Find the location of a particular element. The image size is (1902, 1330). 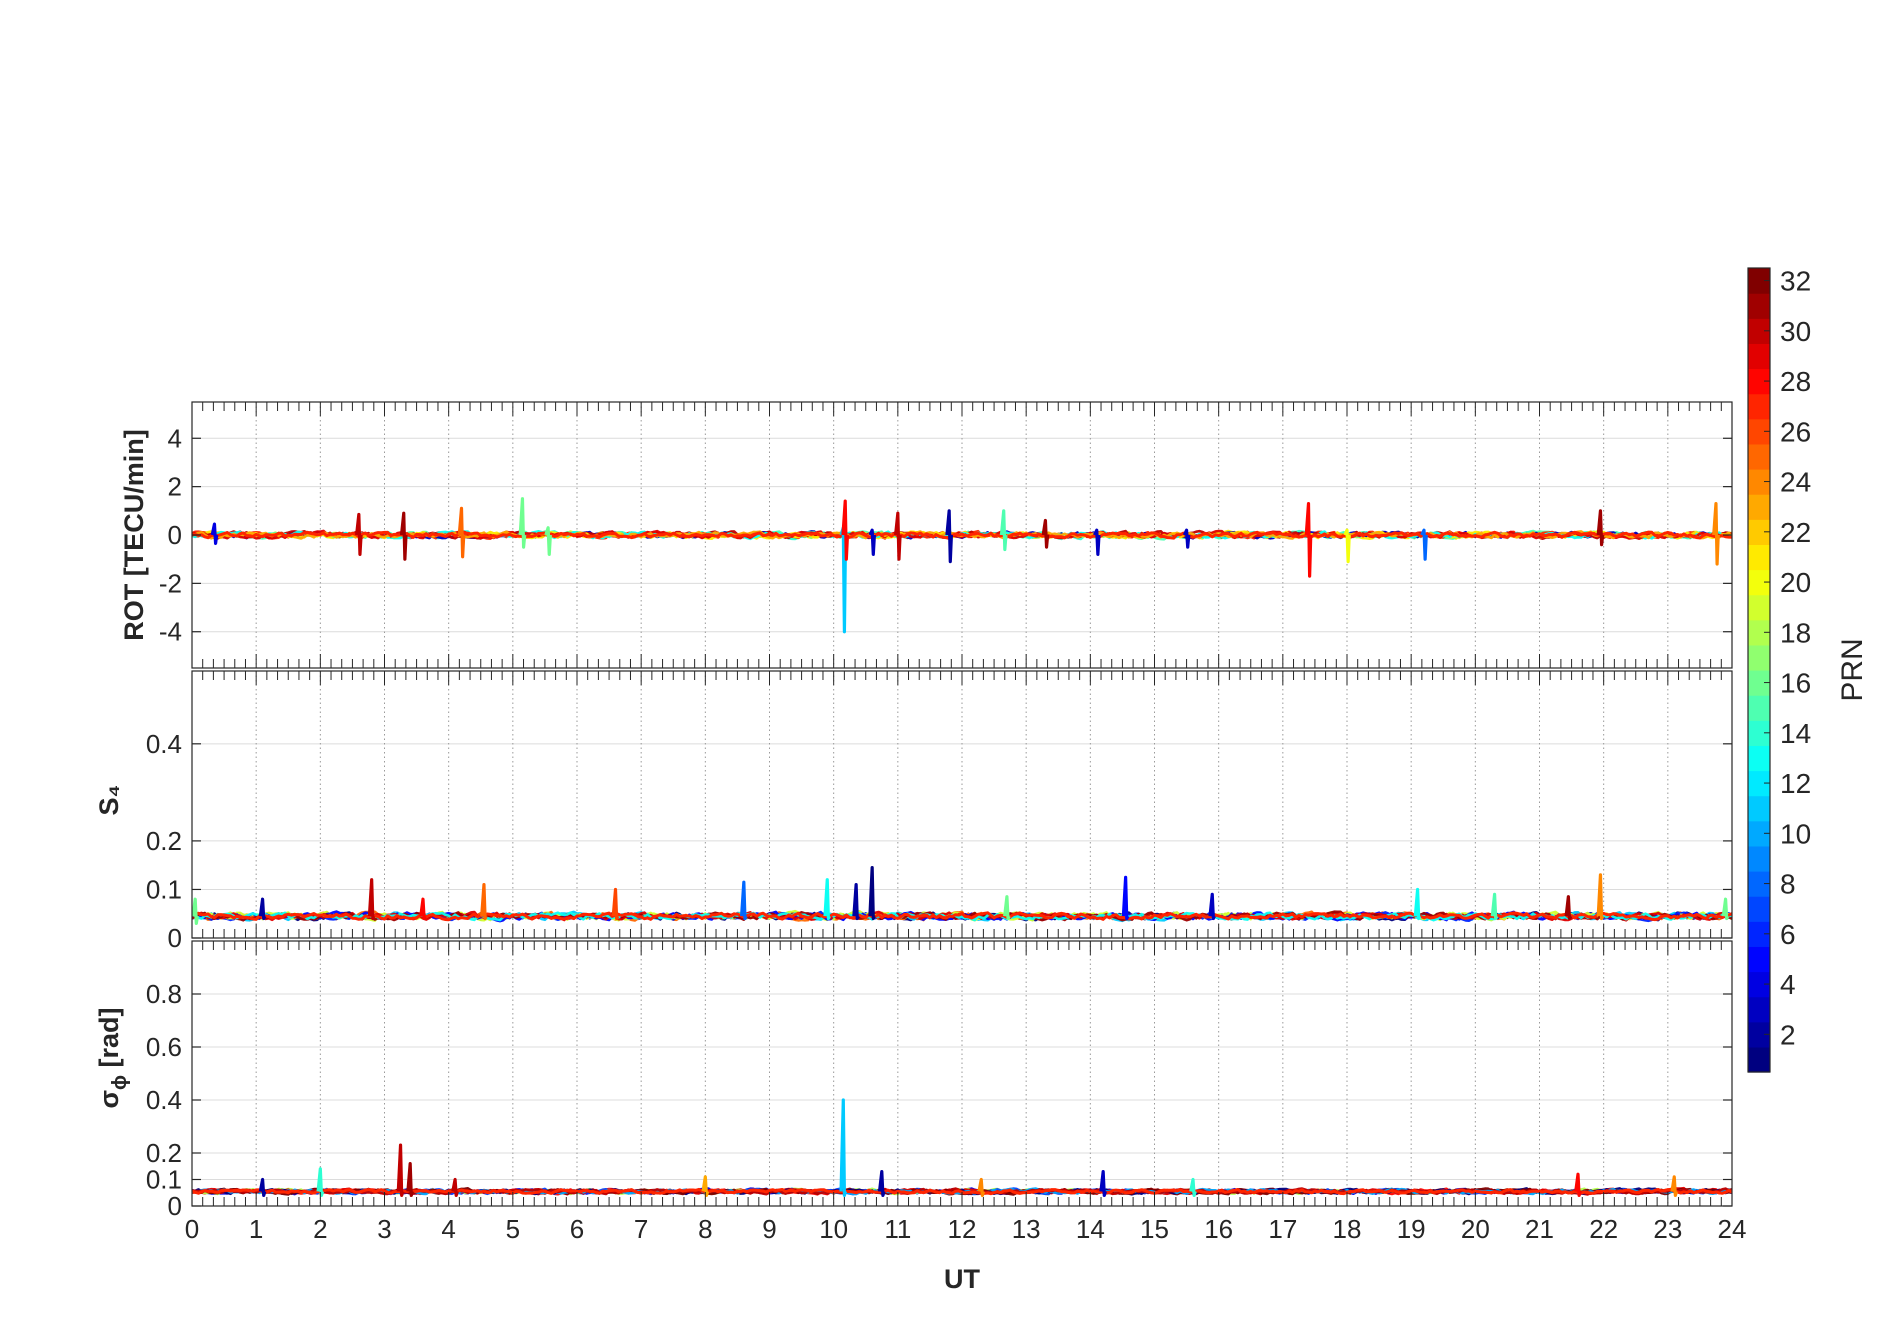

colorbar-tick-label: 32 is located at coordinates (1795, 281).